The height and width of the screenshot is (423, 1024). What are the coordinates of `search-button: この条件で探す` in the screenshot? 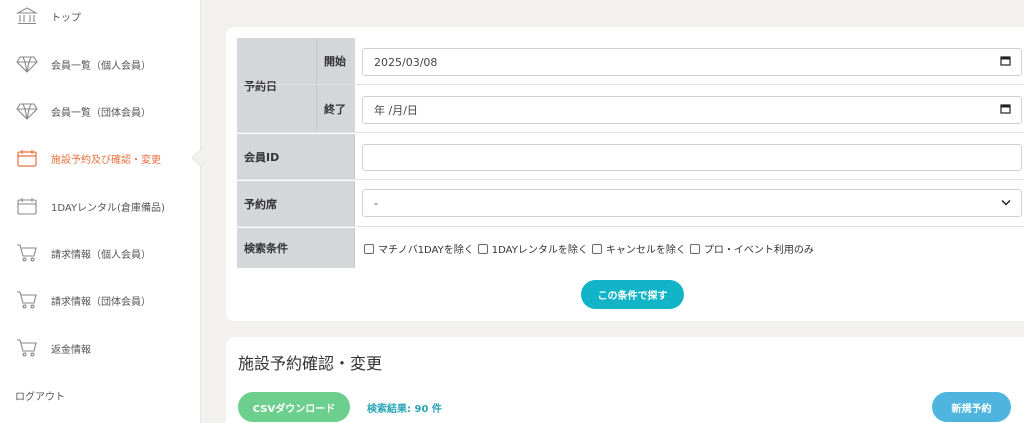 It's located at (632, 294).